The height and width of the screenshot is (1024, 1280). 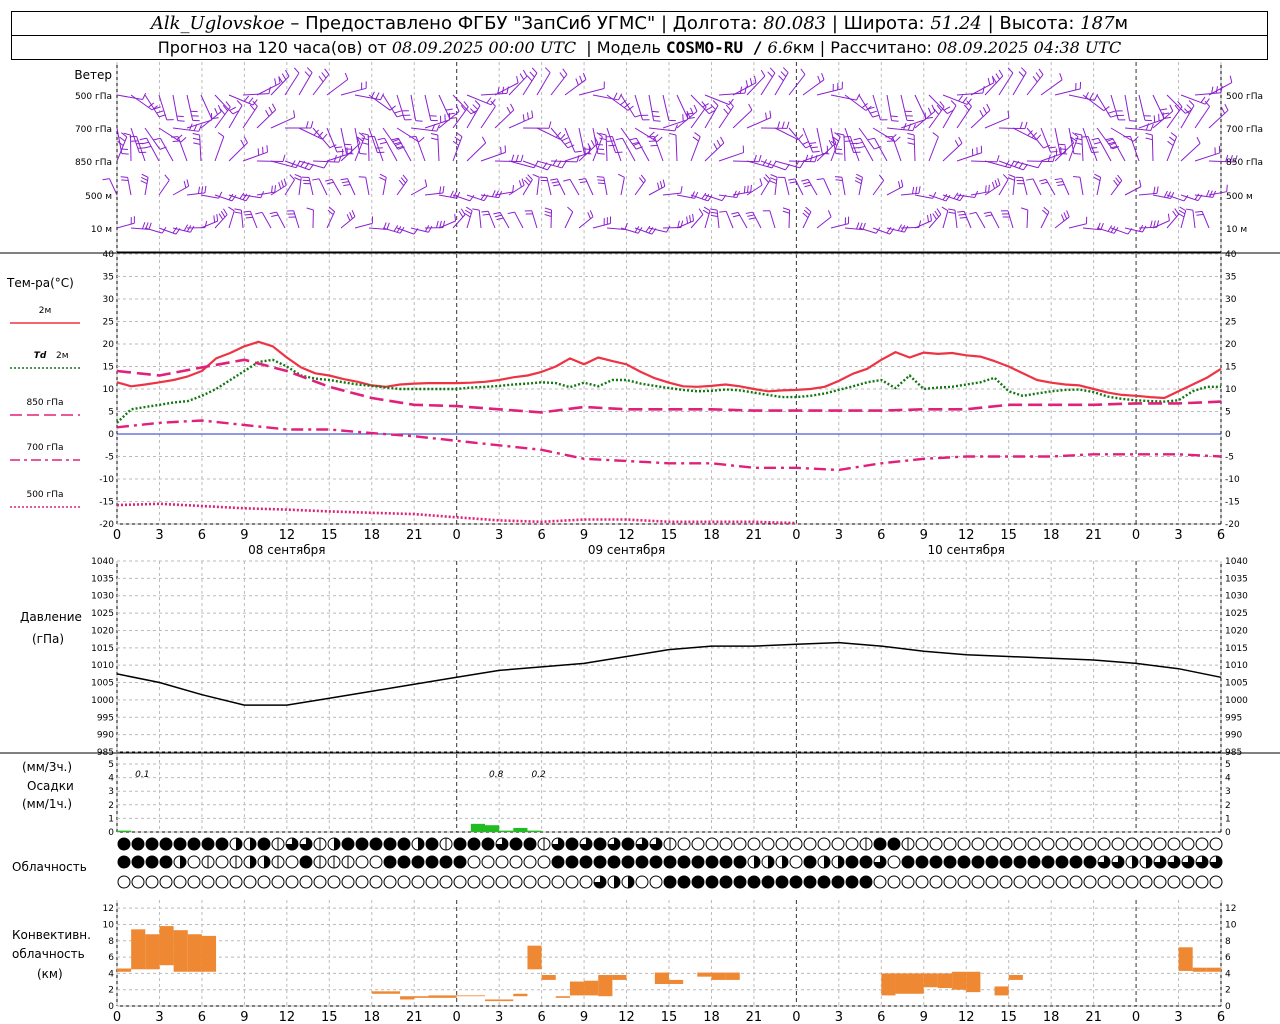 What do you see at coordinates (1231, 300) in the screenshot?
I see `temp-tick-right: 30` at bounding box center [1231, 300].